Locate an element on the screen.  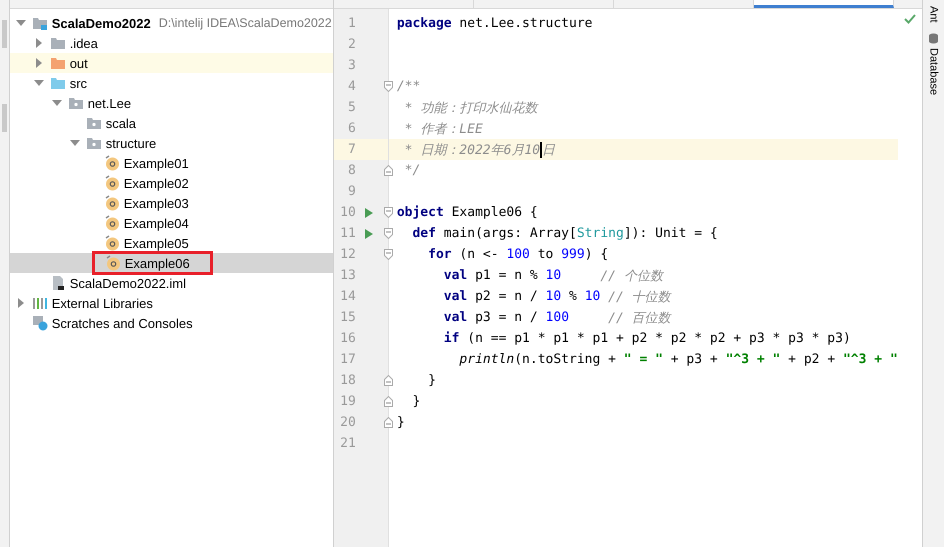
tree-item: net.Lee is located at coordinates (171, 103).